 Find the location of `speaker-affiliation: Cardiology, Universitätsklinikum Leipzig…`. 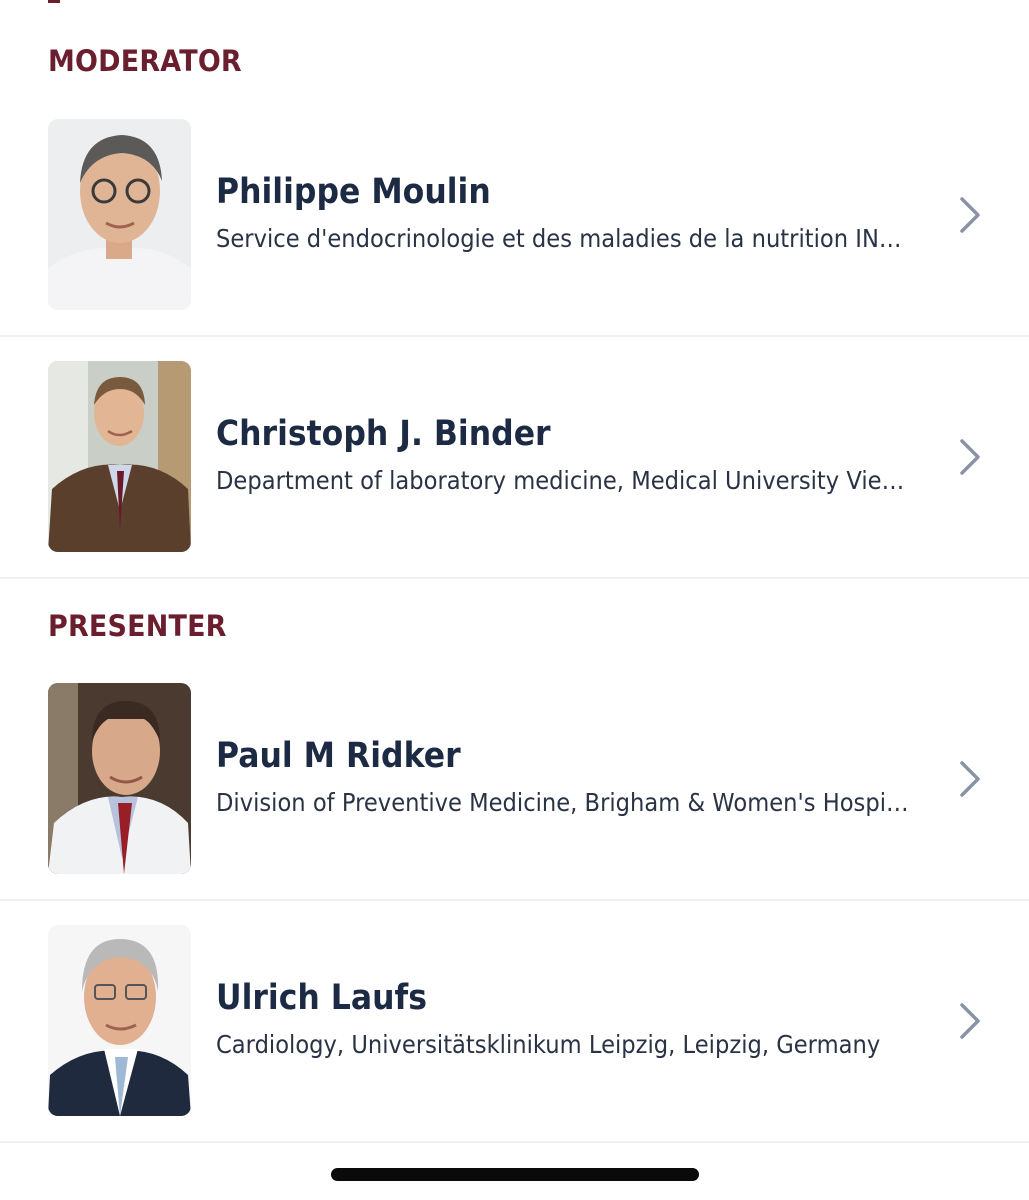

speaker-affiliation: Cardiology, Universitätsklinikum Leipzig… is located at coordinates (548, 1044).